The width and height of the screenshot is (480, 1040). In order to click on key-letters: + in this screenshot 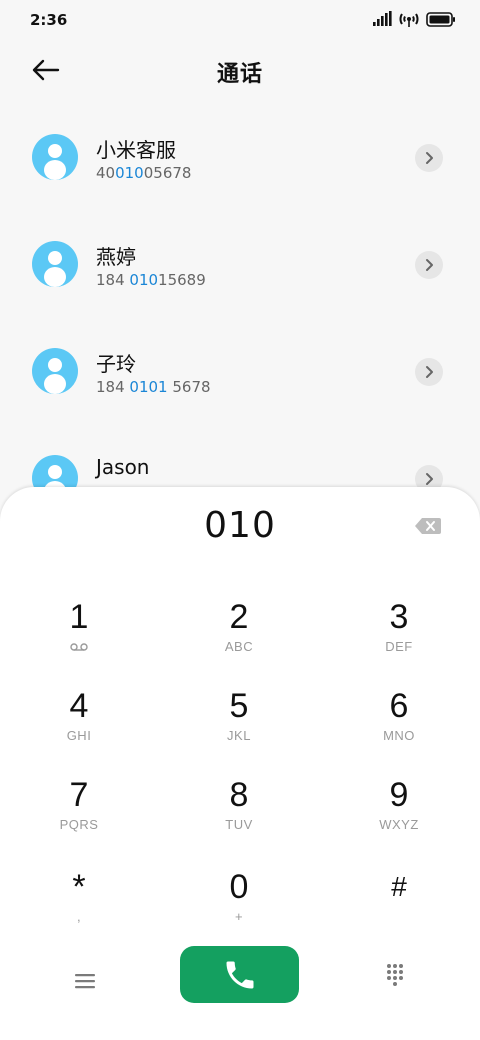, I will do `click(239, 916)`.